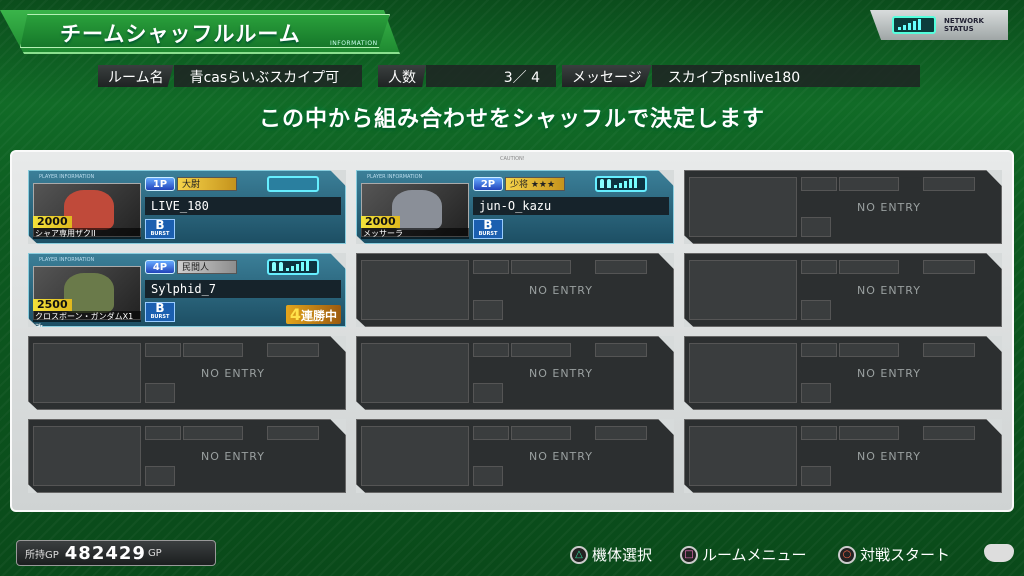 The height and width of the screenshot is (576, 1024). What do you see at coordinates (402, 76) in the screenshot?
I see `room-count-label: 人数` at bounding box center [402, 76].